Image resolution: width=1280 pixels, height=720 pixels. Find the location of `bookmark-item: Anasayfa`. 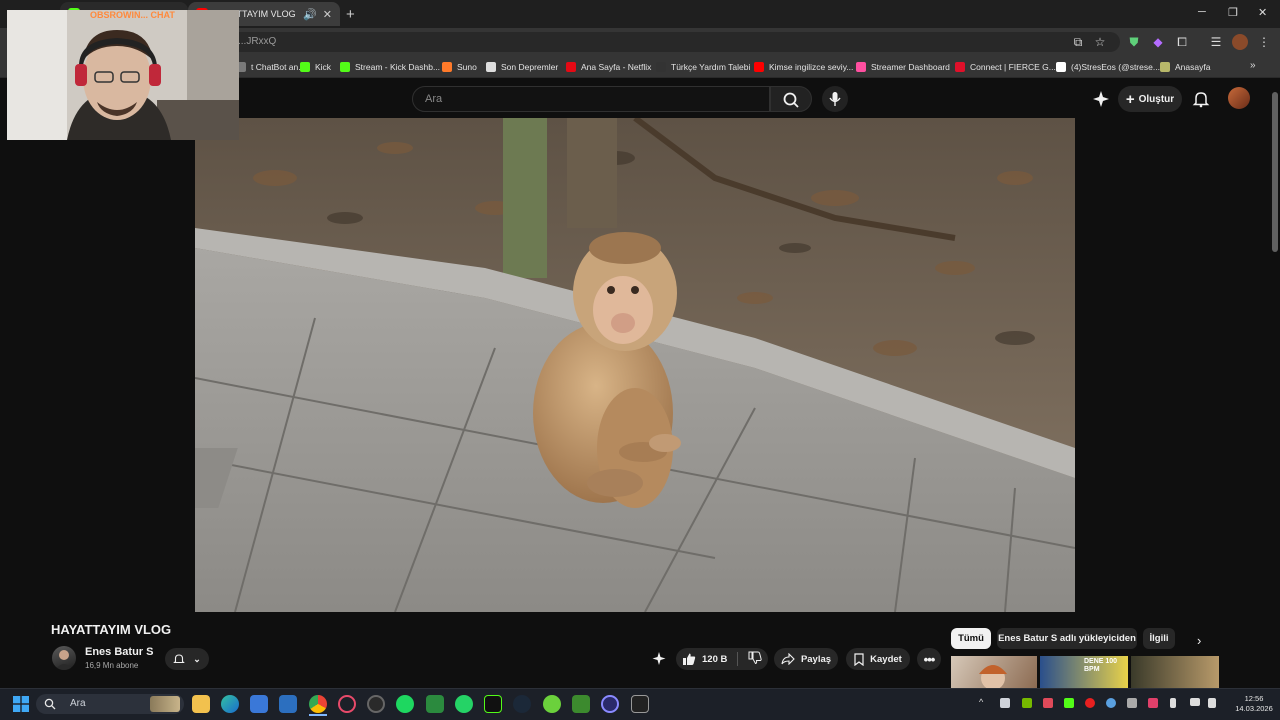

bookmark-item: Anasayfa is located at coordinates (1185, 67).